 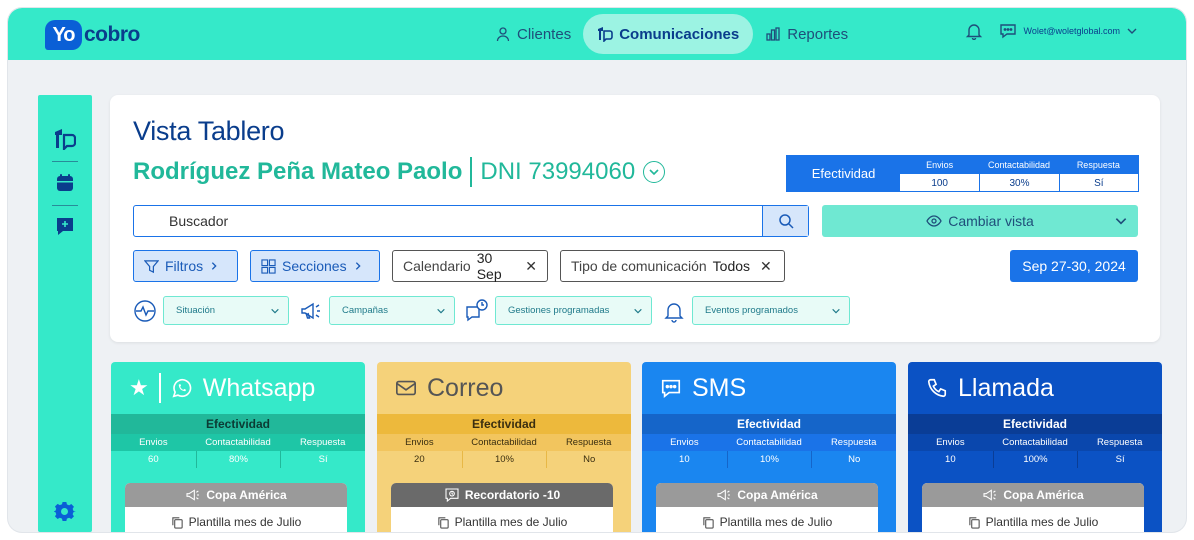 I want to click on eff-header-contactabilidad: Contactabilidad, so click(x=1019, y=165).